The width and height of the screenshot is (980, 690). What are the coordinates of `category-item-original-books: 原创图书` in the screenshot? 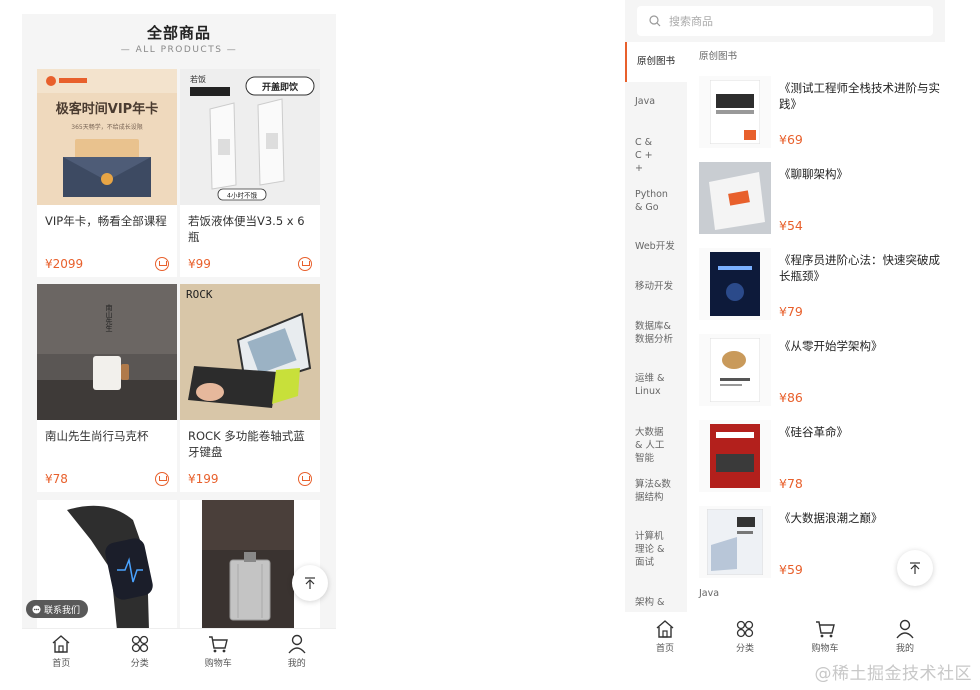 It's located at (656, 62).